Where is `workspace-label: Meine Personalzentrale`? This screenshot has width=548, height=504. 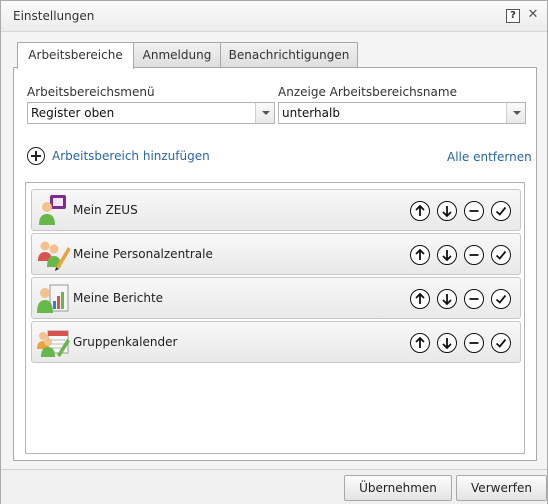
workspace-label: Meine Personalzentrale is located at coordinates (143, 254).